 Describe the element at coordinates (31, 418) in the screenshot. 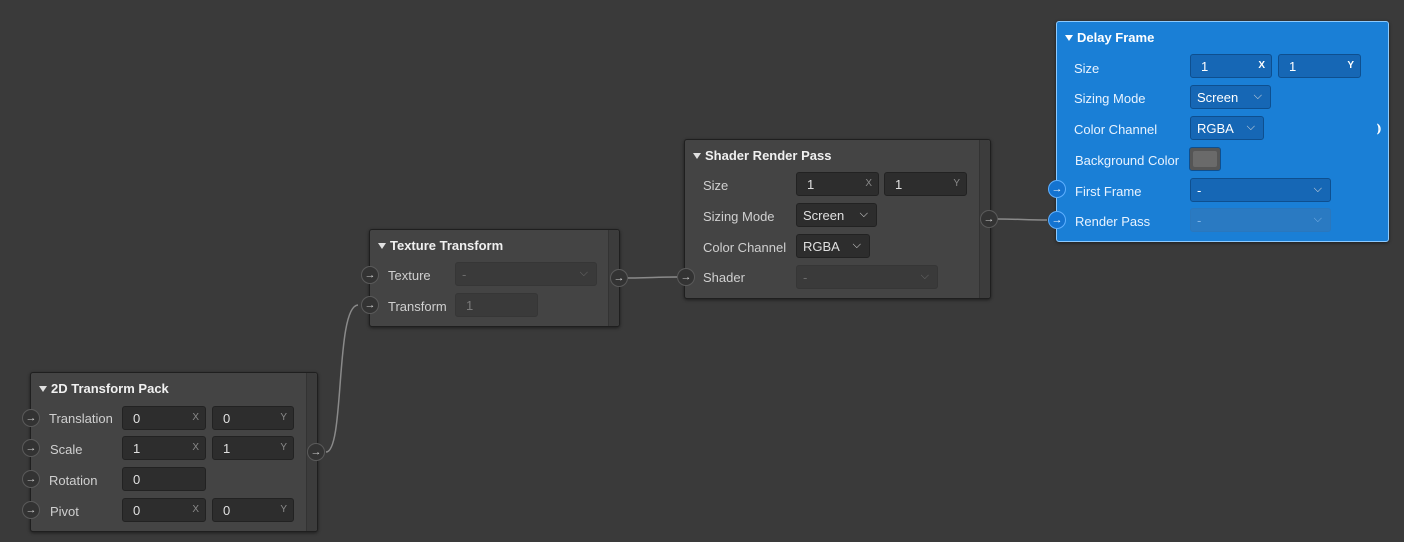

I see `input-port-translation-arrow-icon: →` at that location.